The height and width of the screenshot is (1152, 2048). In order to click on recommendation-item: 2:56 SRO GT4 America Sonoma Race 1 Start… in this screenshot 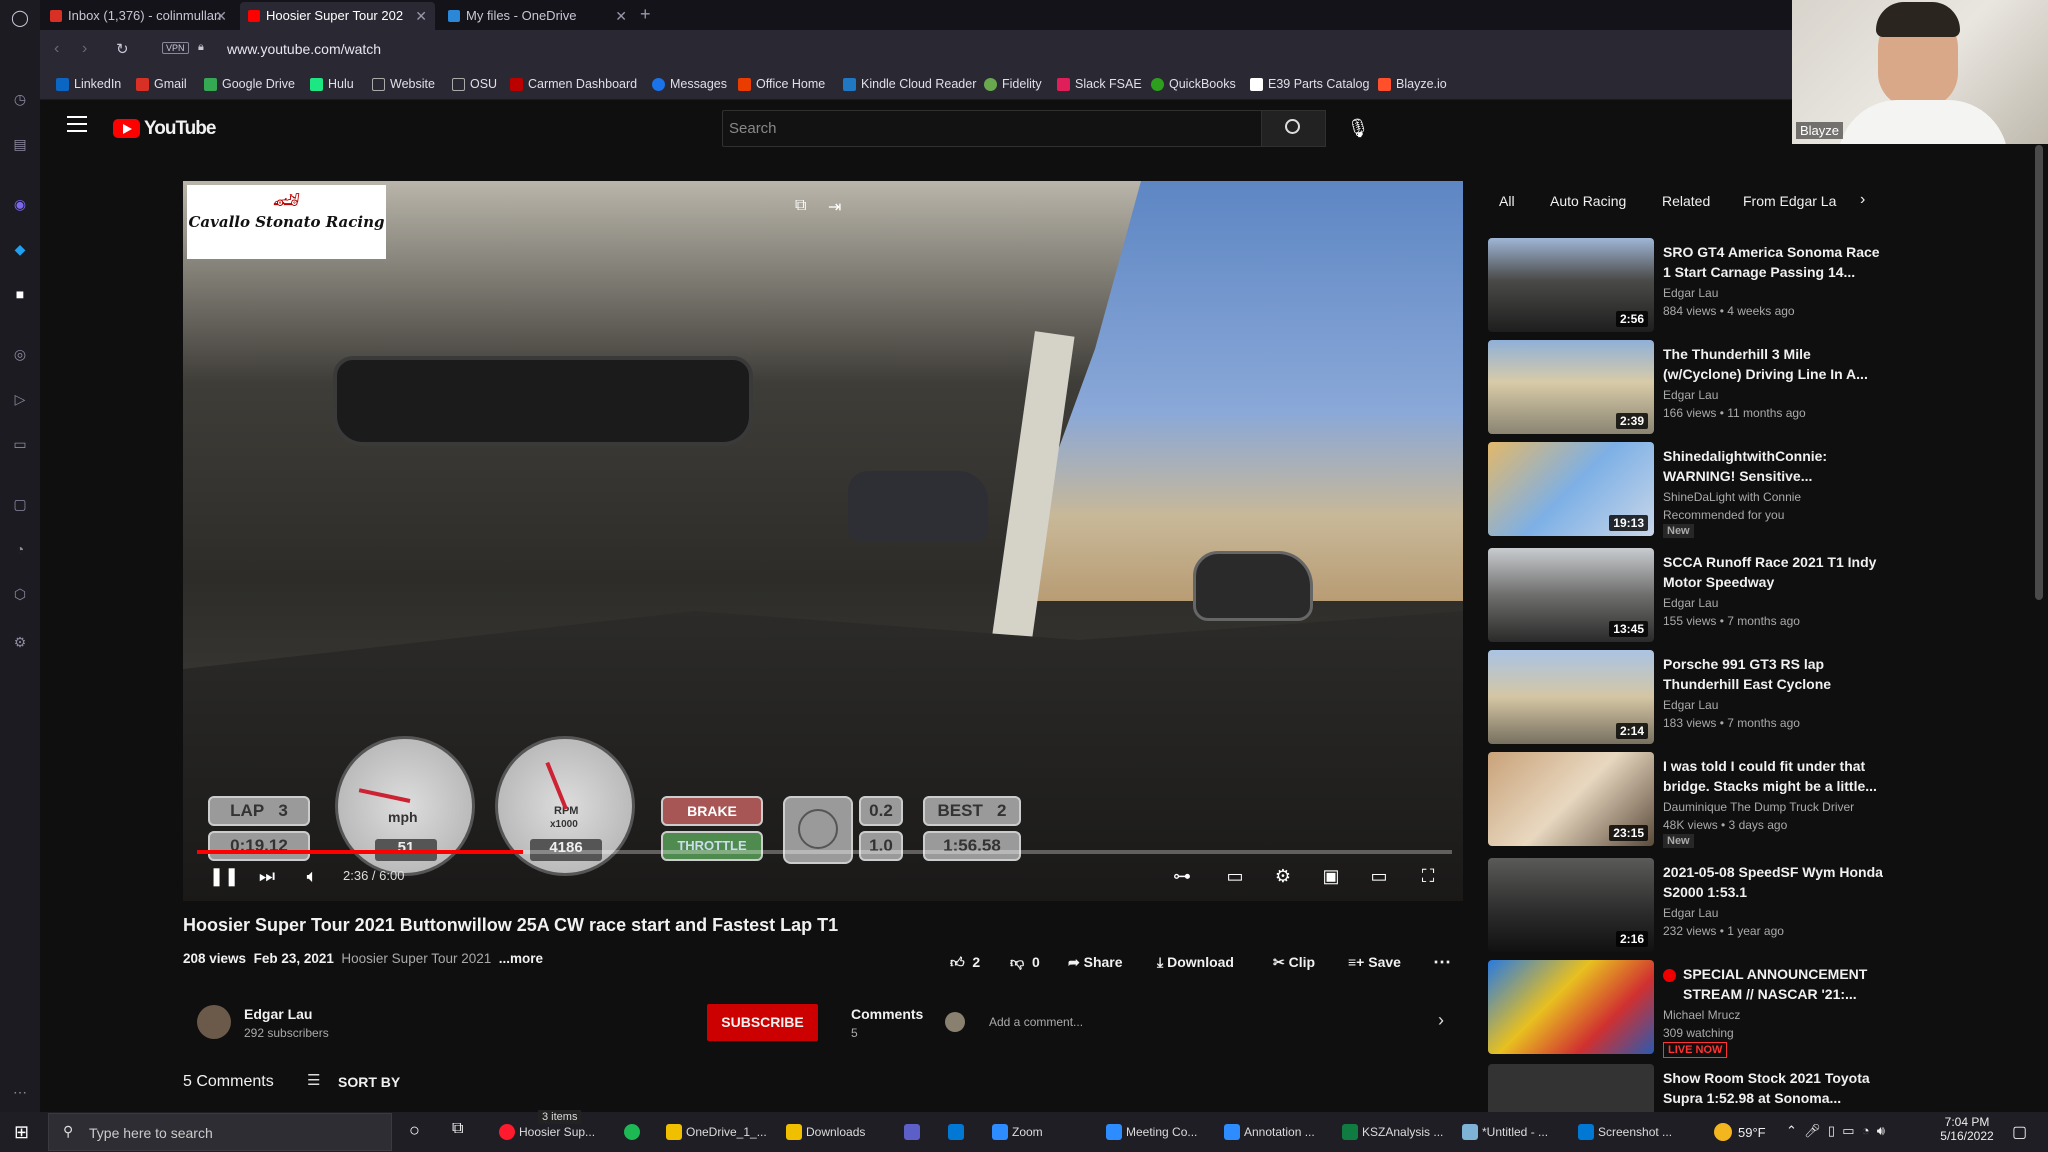, I will do `click(1688, 286)`.